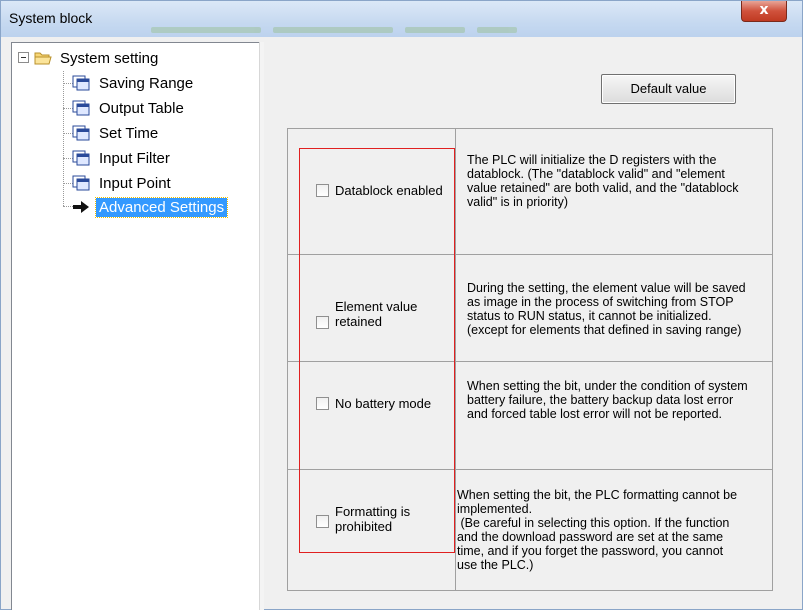 The height and width of the screenshot is (610, 803). What do you see at coordinates (109, 58) in the screenshot?
I see `tree-root-label: System setting` at bounding box center [109, 58].